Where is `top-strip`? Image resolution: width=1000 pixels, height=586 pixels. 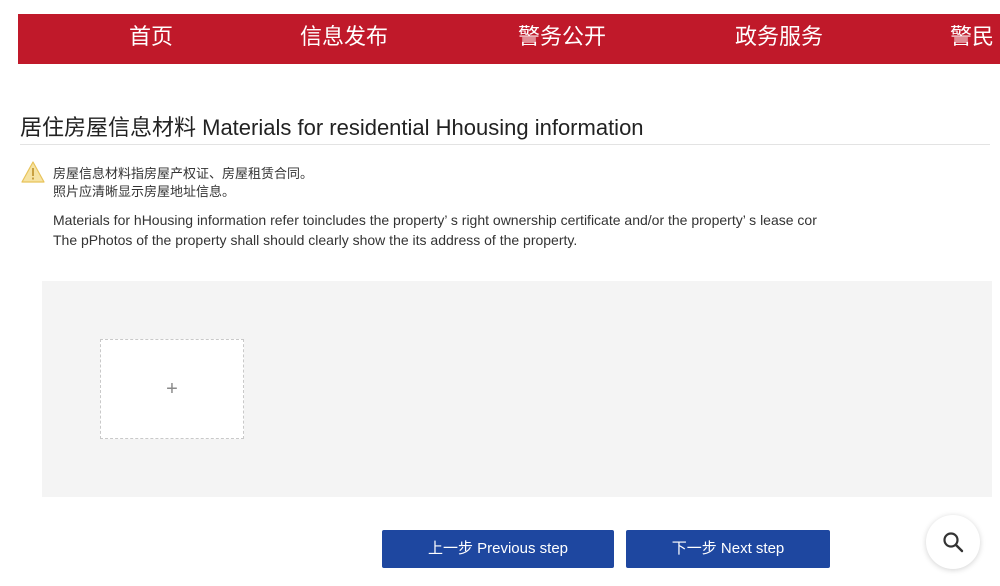
top-strip is located at coordinates (500, 7).